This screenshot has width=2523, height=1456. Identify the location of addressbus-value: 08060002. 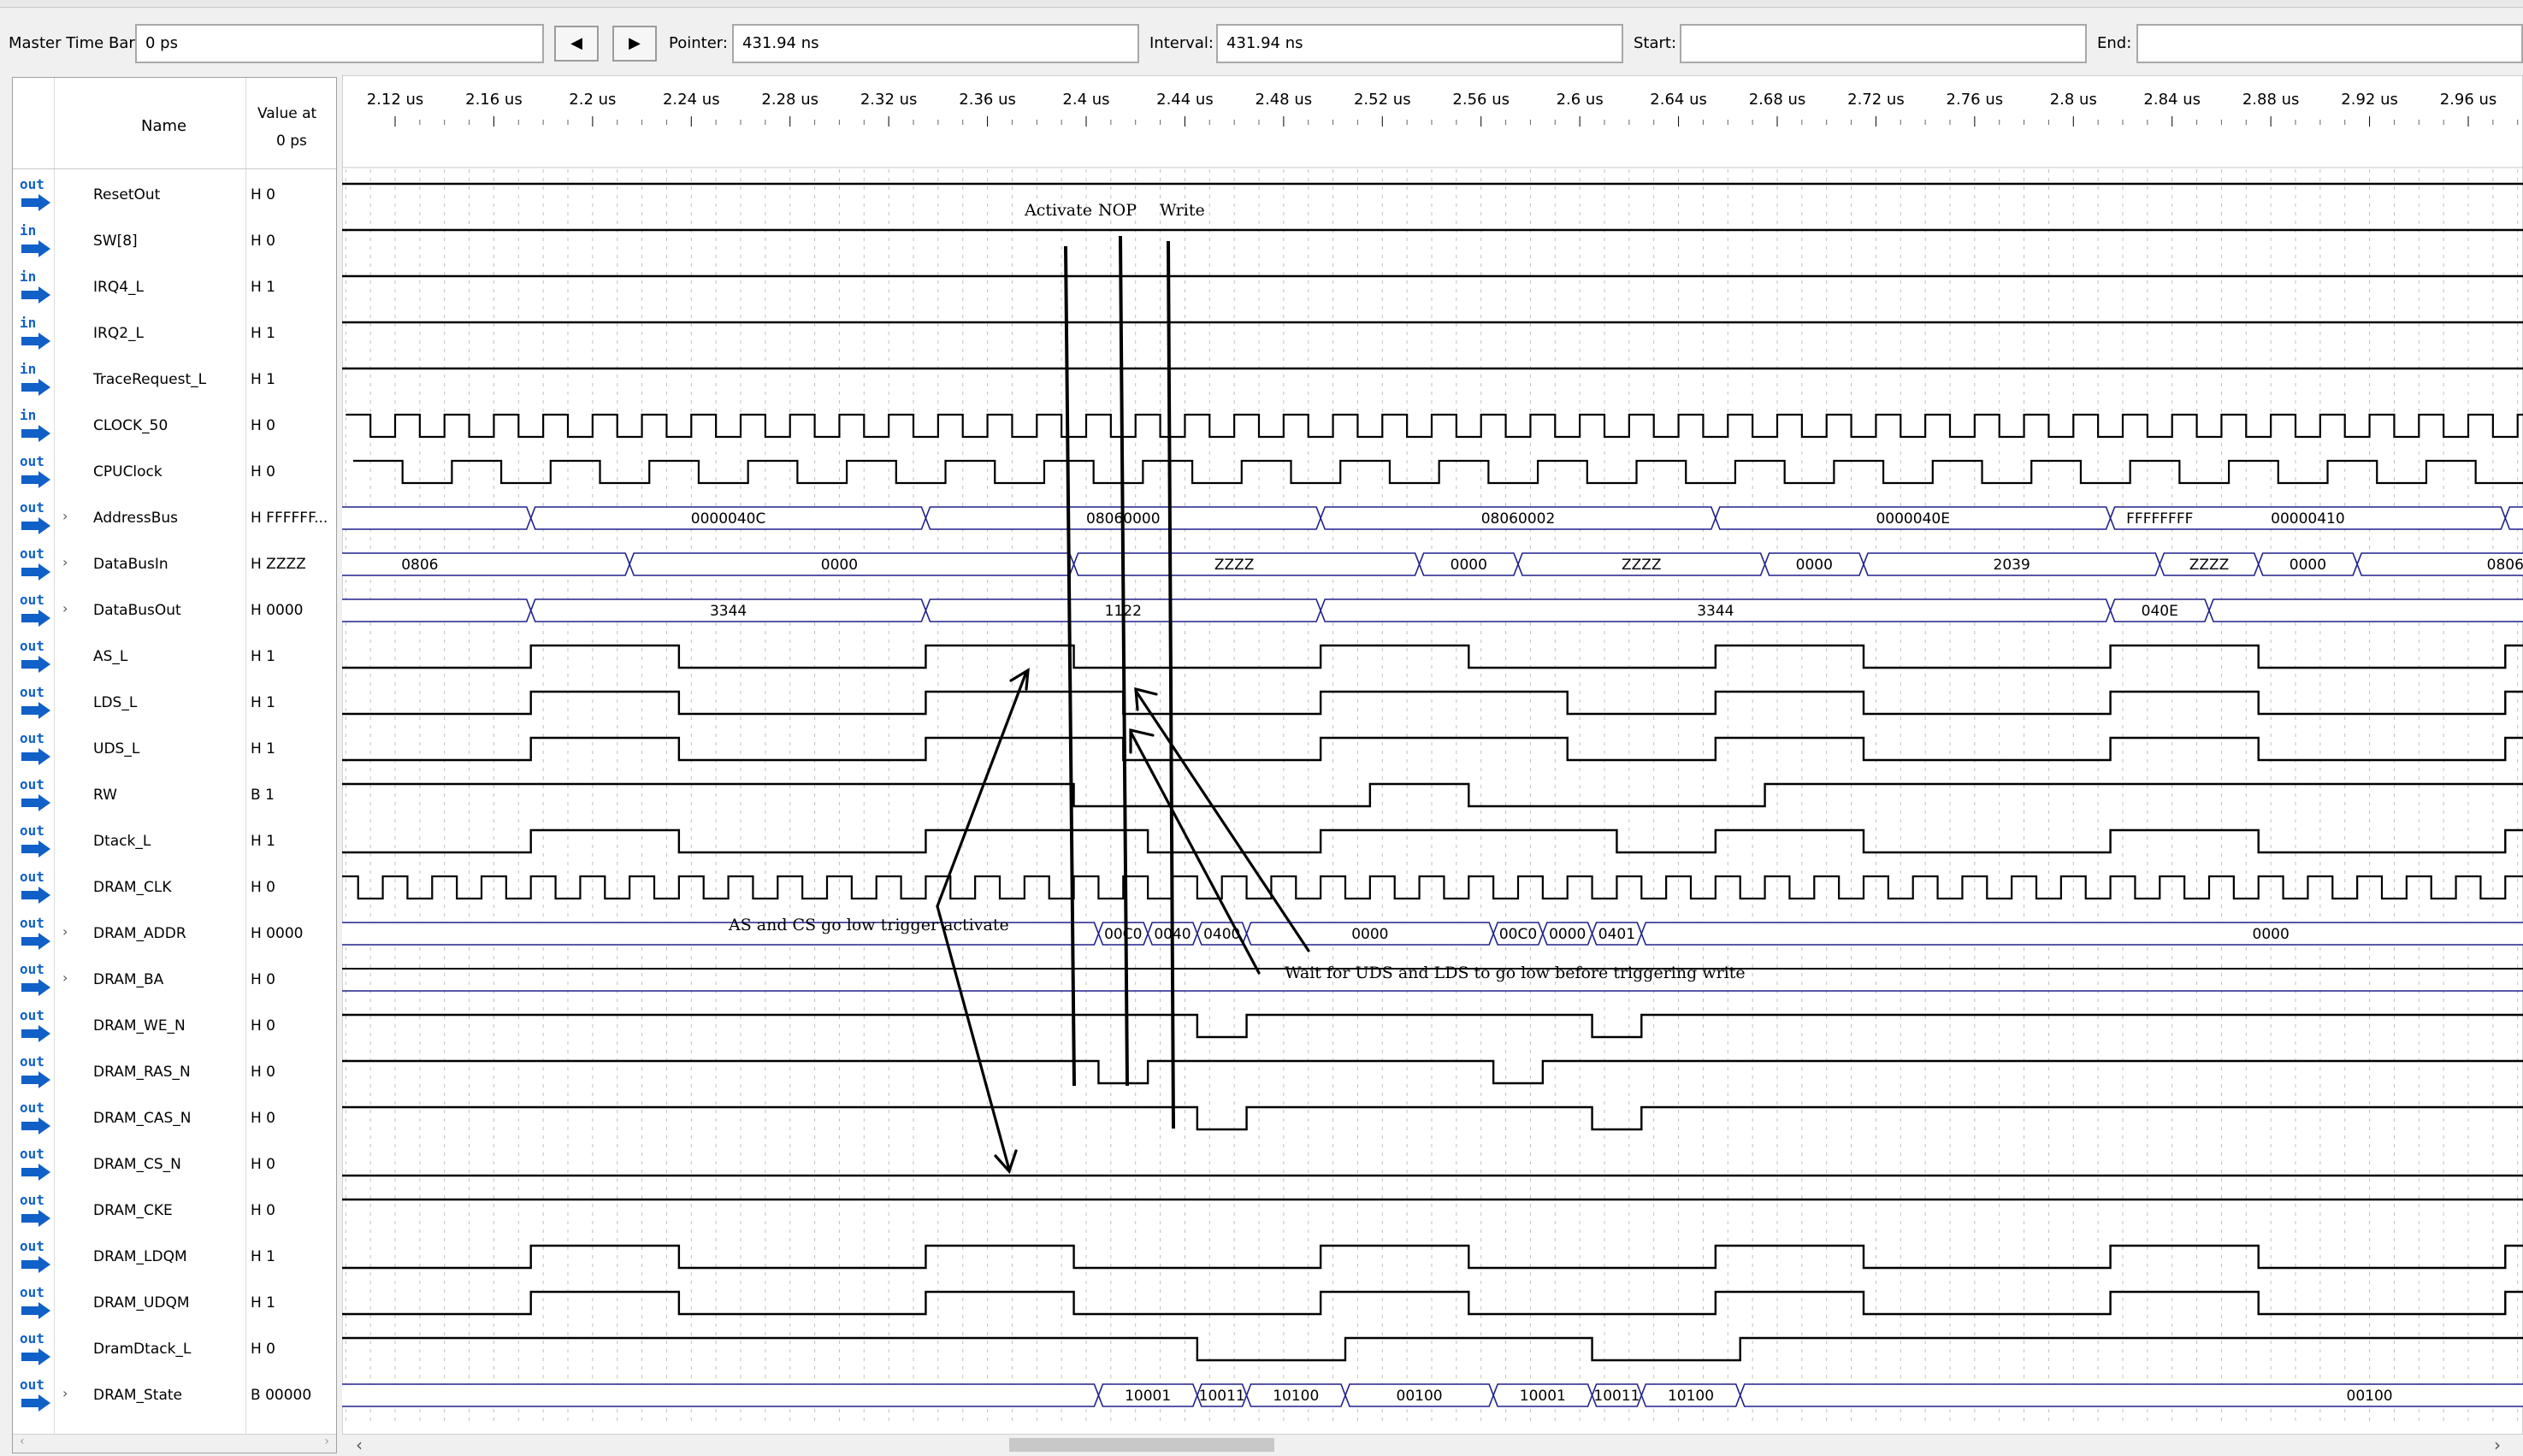
(1518, 519).